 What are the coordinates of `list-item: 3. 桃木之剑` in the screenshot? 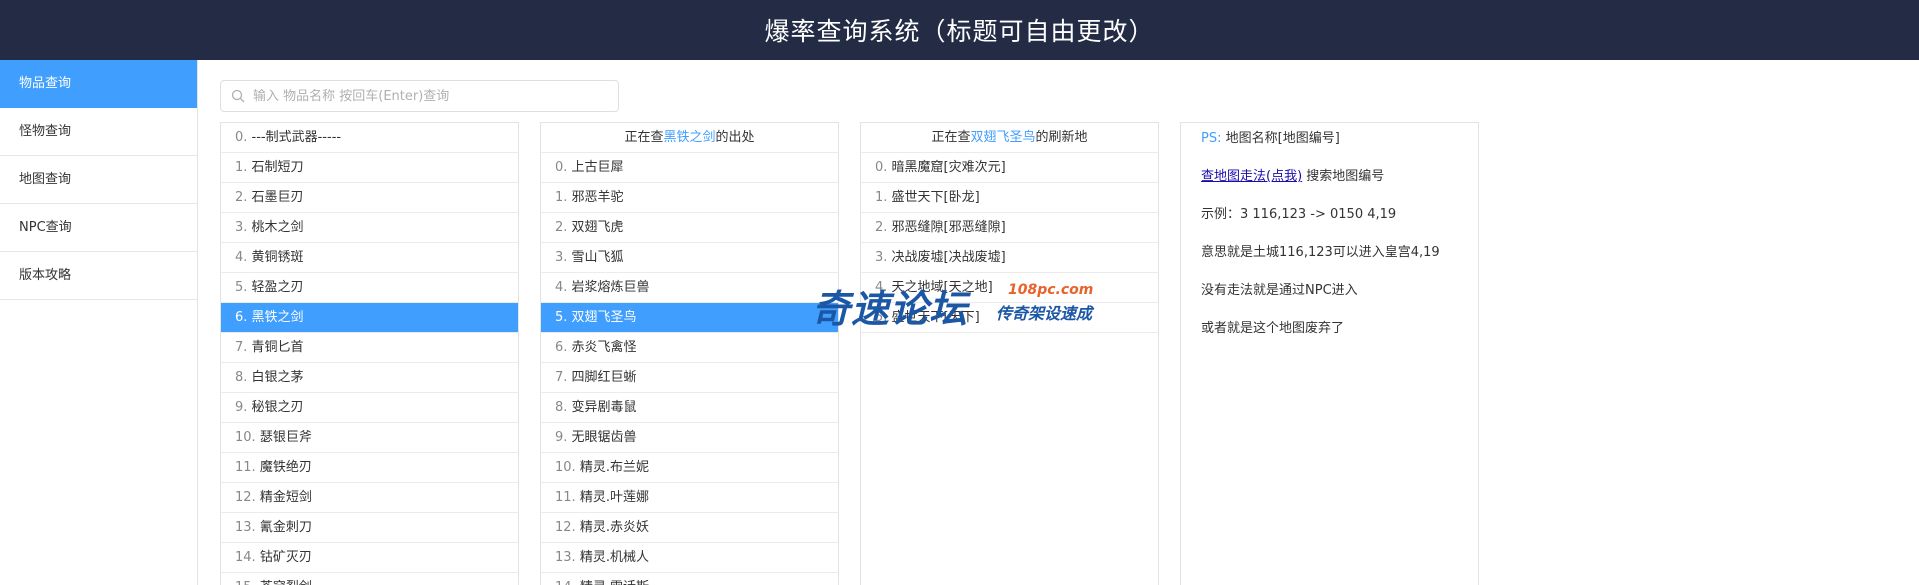 It's located at (369, 228).